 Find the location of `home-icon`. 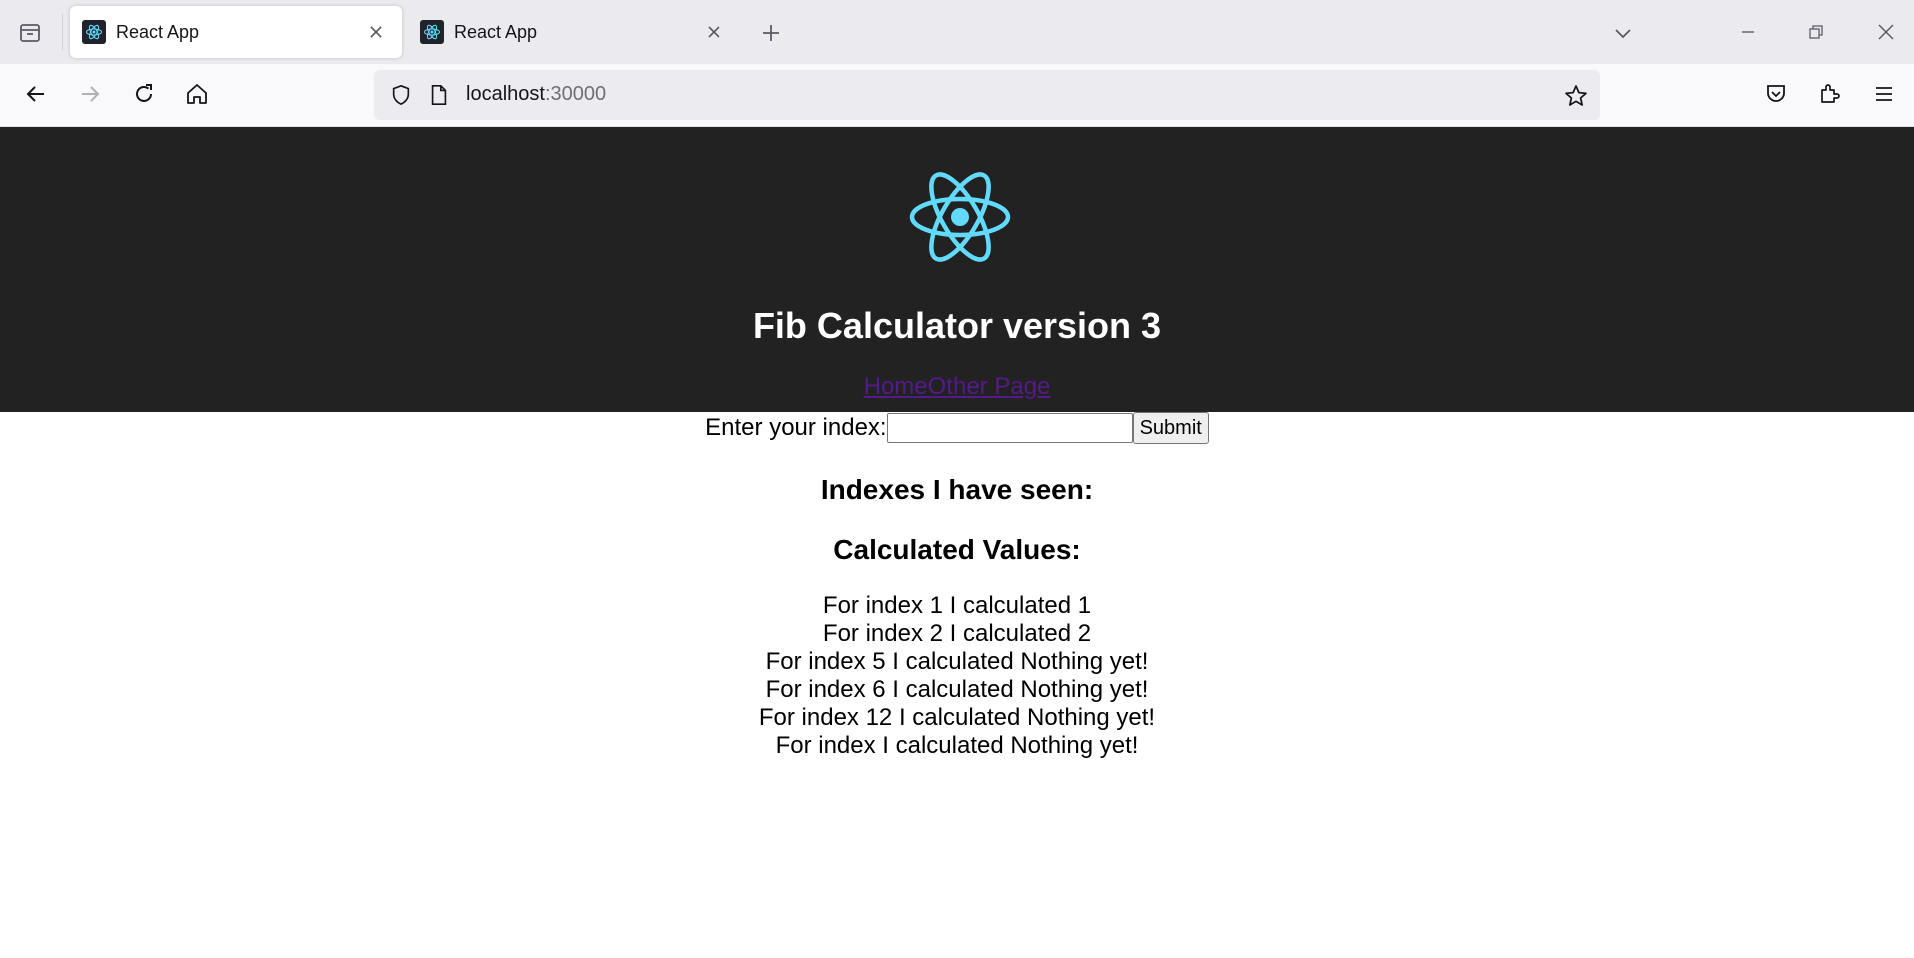

home-icon is located at coordinates (197, 94).